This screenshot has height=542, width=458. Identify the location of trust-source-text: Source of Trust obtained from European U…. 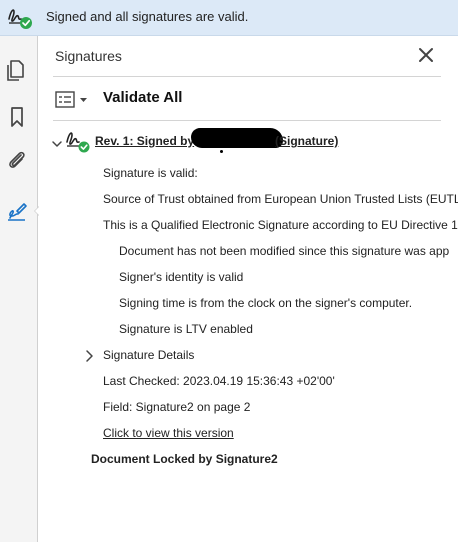
(280, 199).